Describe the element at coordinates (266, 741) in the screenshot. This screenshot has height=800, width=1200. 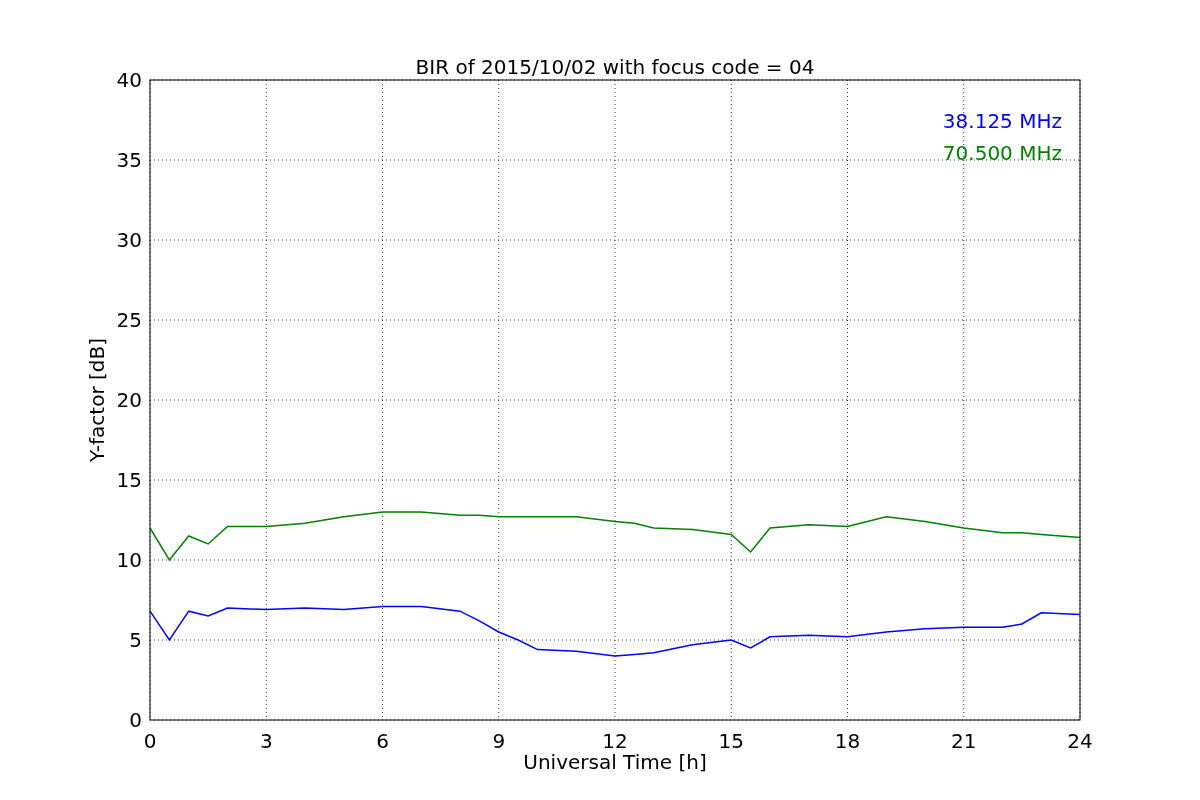
I see `x-tick-label: 3` at that location.